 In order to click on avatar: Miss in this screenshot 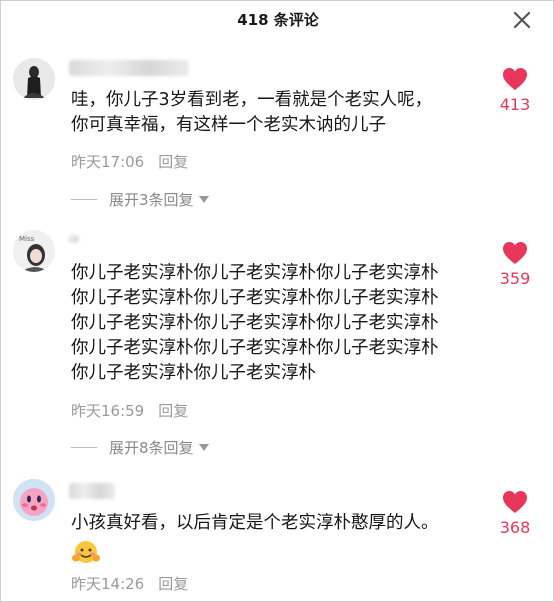, I will do `click(34, 251)`.